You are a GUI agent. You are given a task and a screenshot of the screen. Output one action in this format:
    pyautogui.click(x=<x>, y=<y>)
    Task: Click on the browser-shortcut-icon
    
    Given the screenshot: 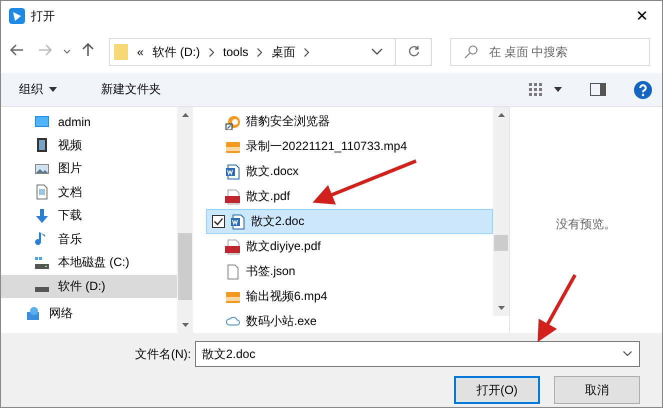 What is the action you would take?
    pyautogui.click(x=233, y=122)
    